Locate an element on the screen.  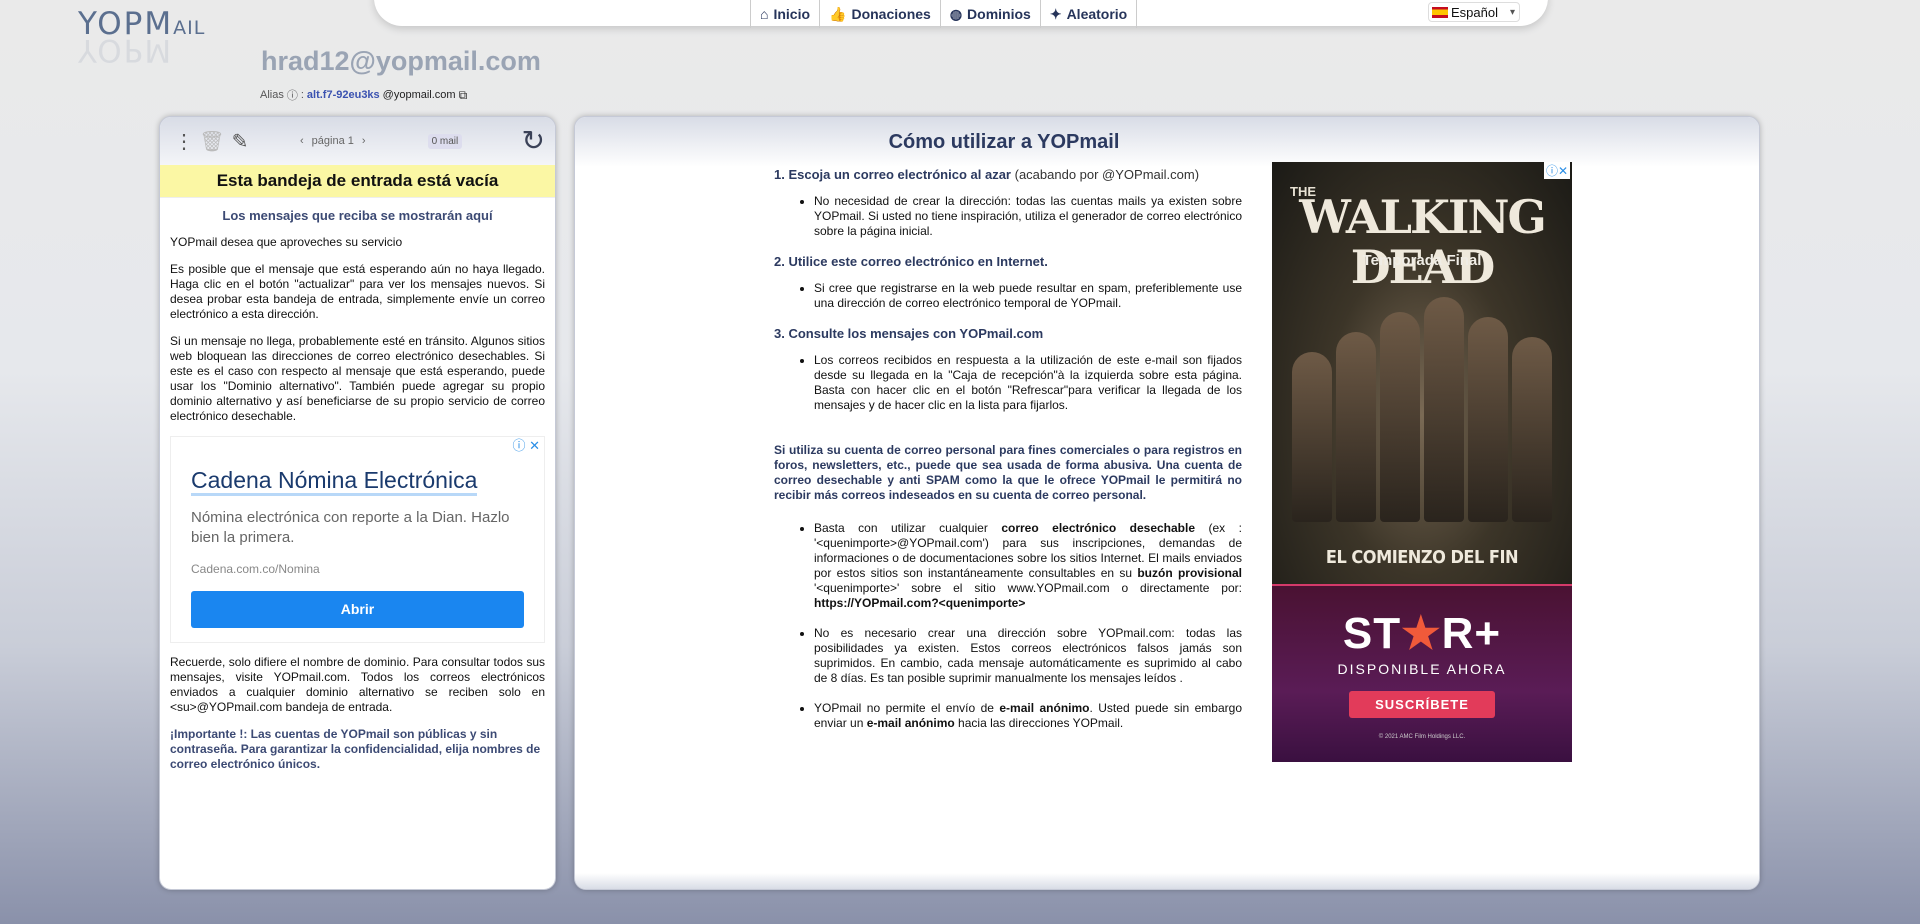
globe-icon: ◍ is located at coordinates (956, 13).